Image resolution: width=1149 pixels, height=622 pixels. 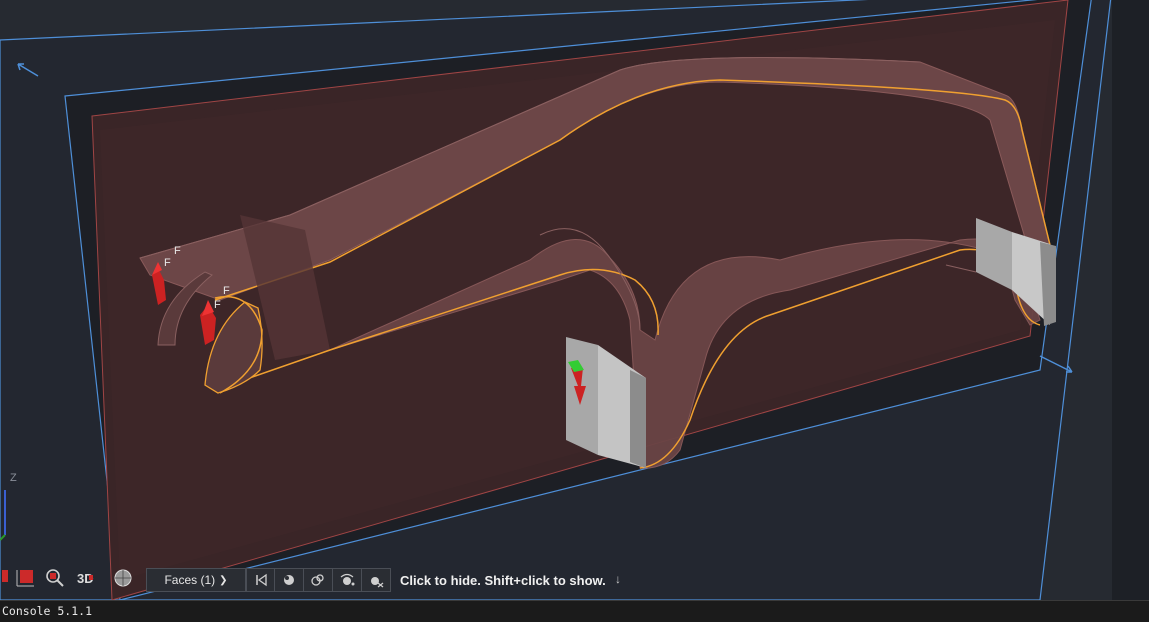 What do you see at coordinates (47, 611) in the screenshot?
I see `console-title: Console 5.1.1` at bounding box center [47, 611].